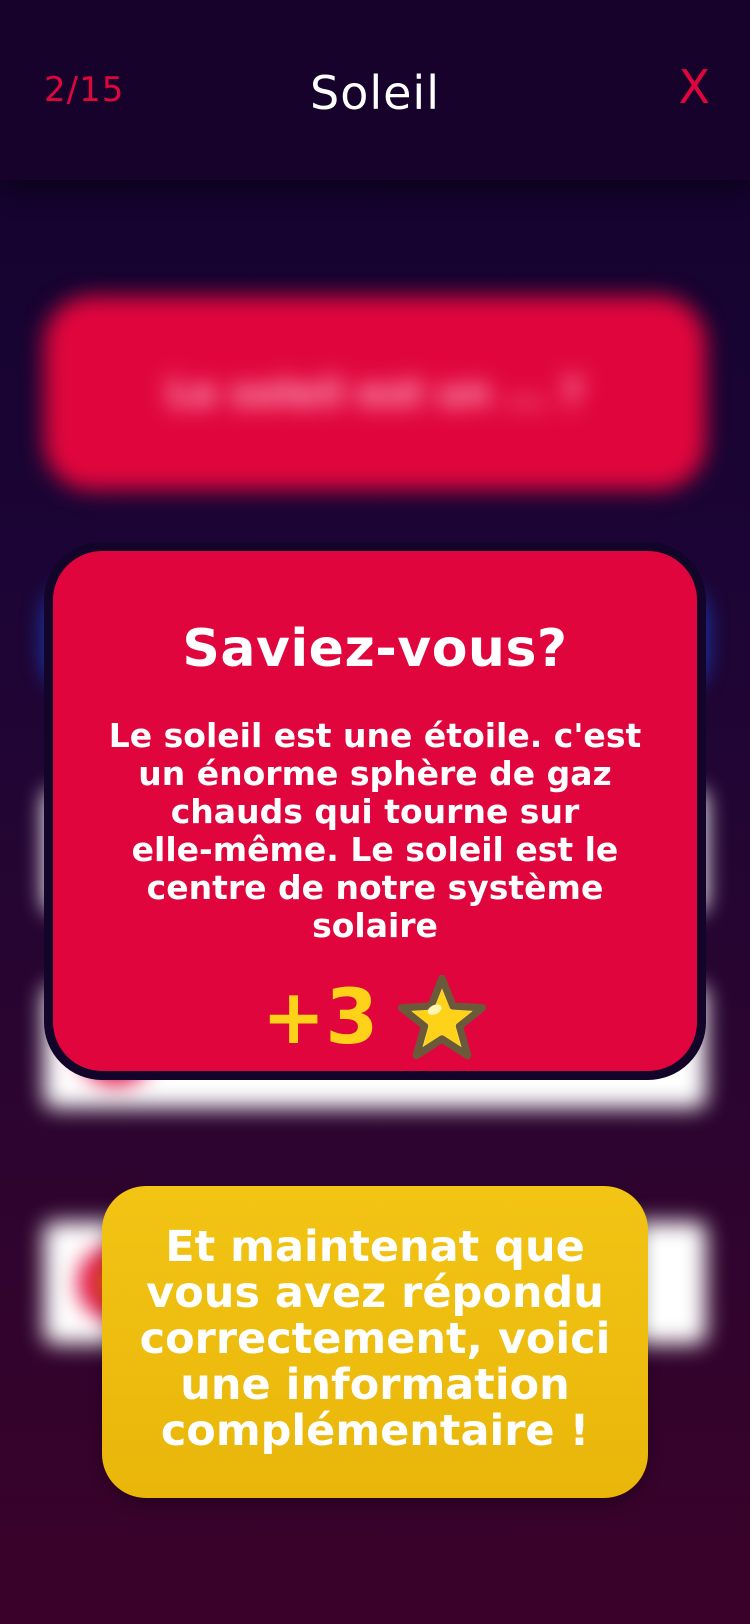  Describe the element at coordinates (375, 93) in the screenshot. I see `page-title: Soleil` at that location.